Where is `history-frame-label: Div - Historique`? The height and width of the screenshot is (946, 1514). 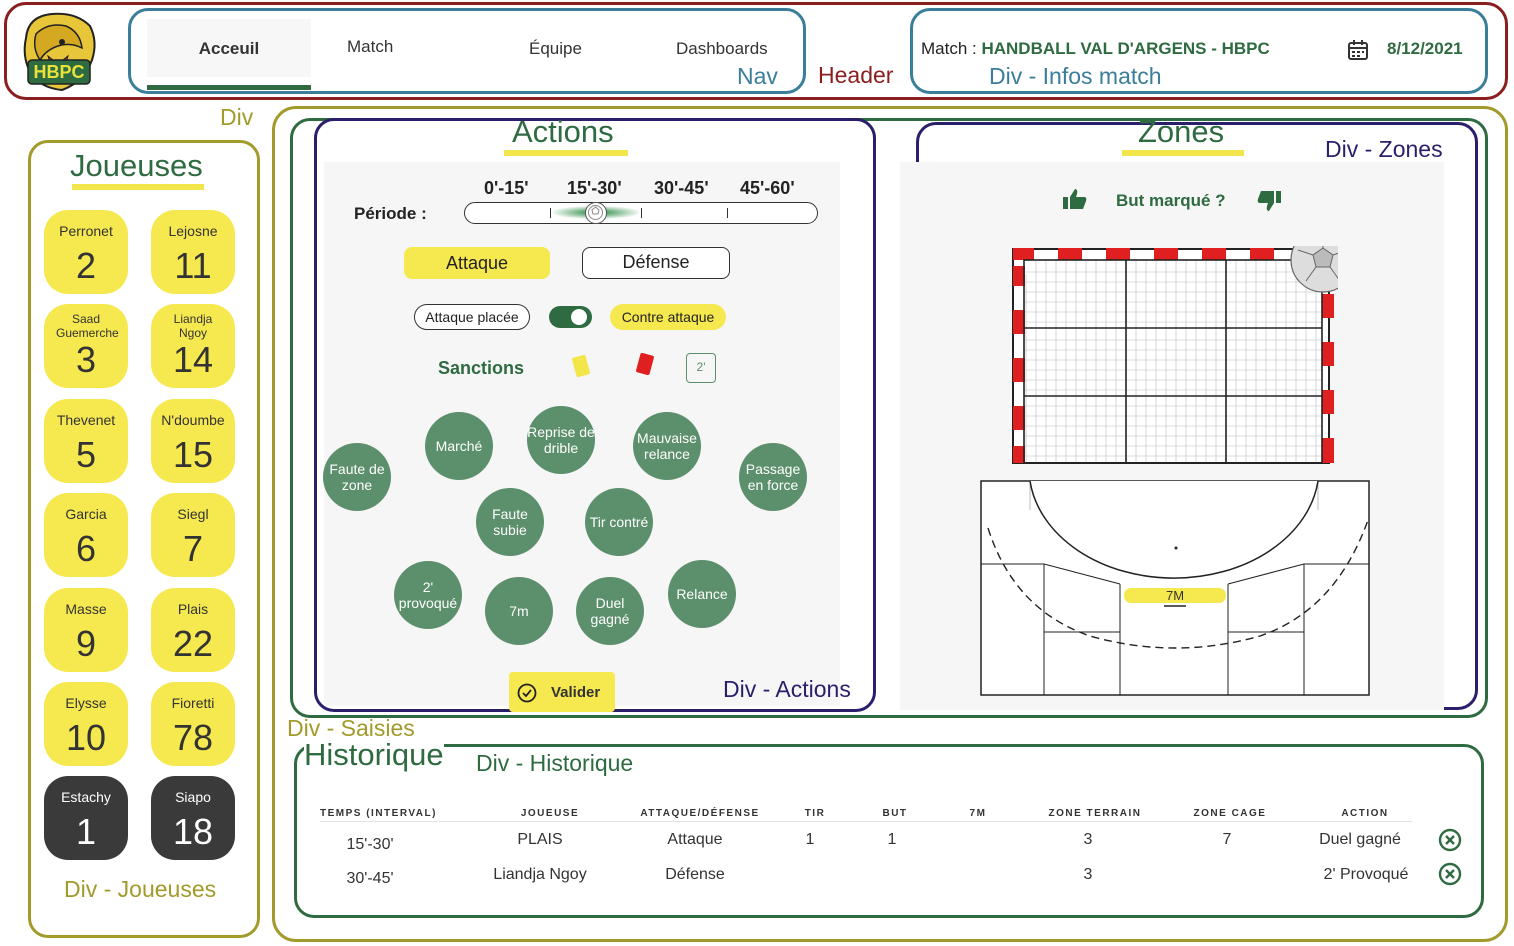
history-frame-label: Div - Historique is located at coordinates (555, 763).